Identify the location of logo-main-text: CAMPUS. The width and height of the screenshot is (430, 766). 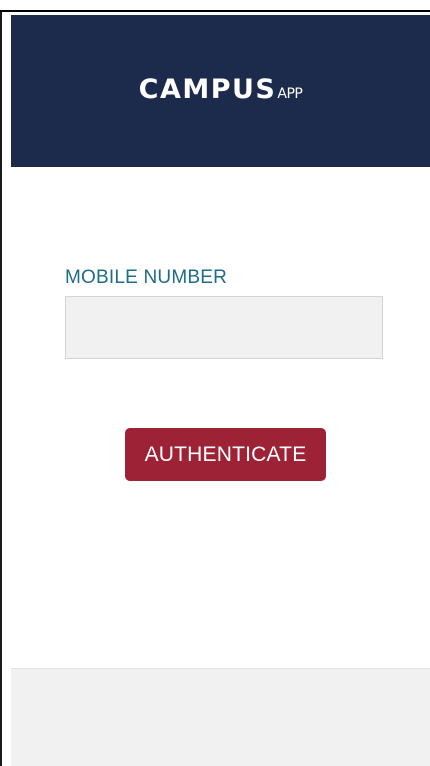
(207, 89).